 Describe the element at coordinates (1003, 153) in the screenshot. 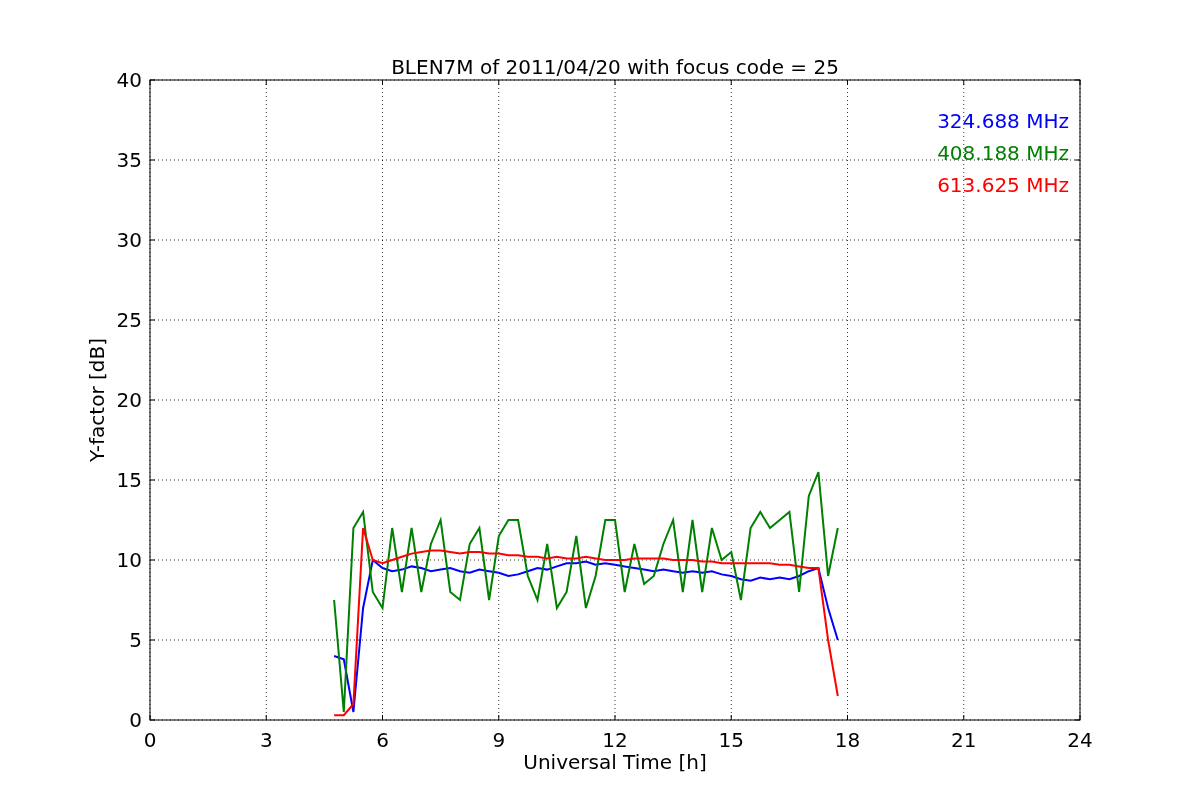

I see `legend-label: 408.188 MHz` at that location.